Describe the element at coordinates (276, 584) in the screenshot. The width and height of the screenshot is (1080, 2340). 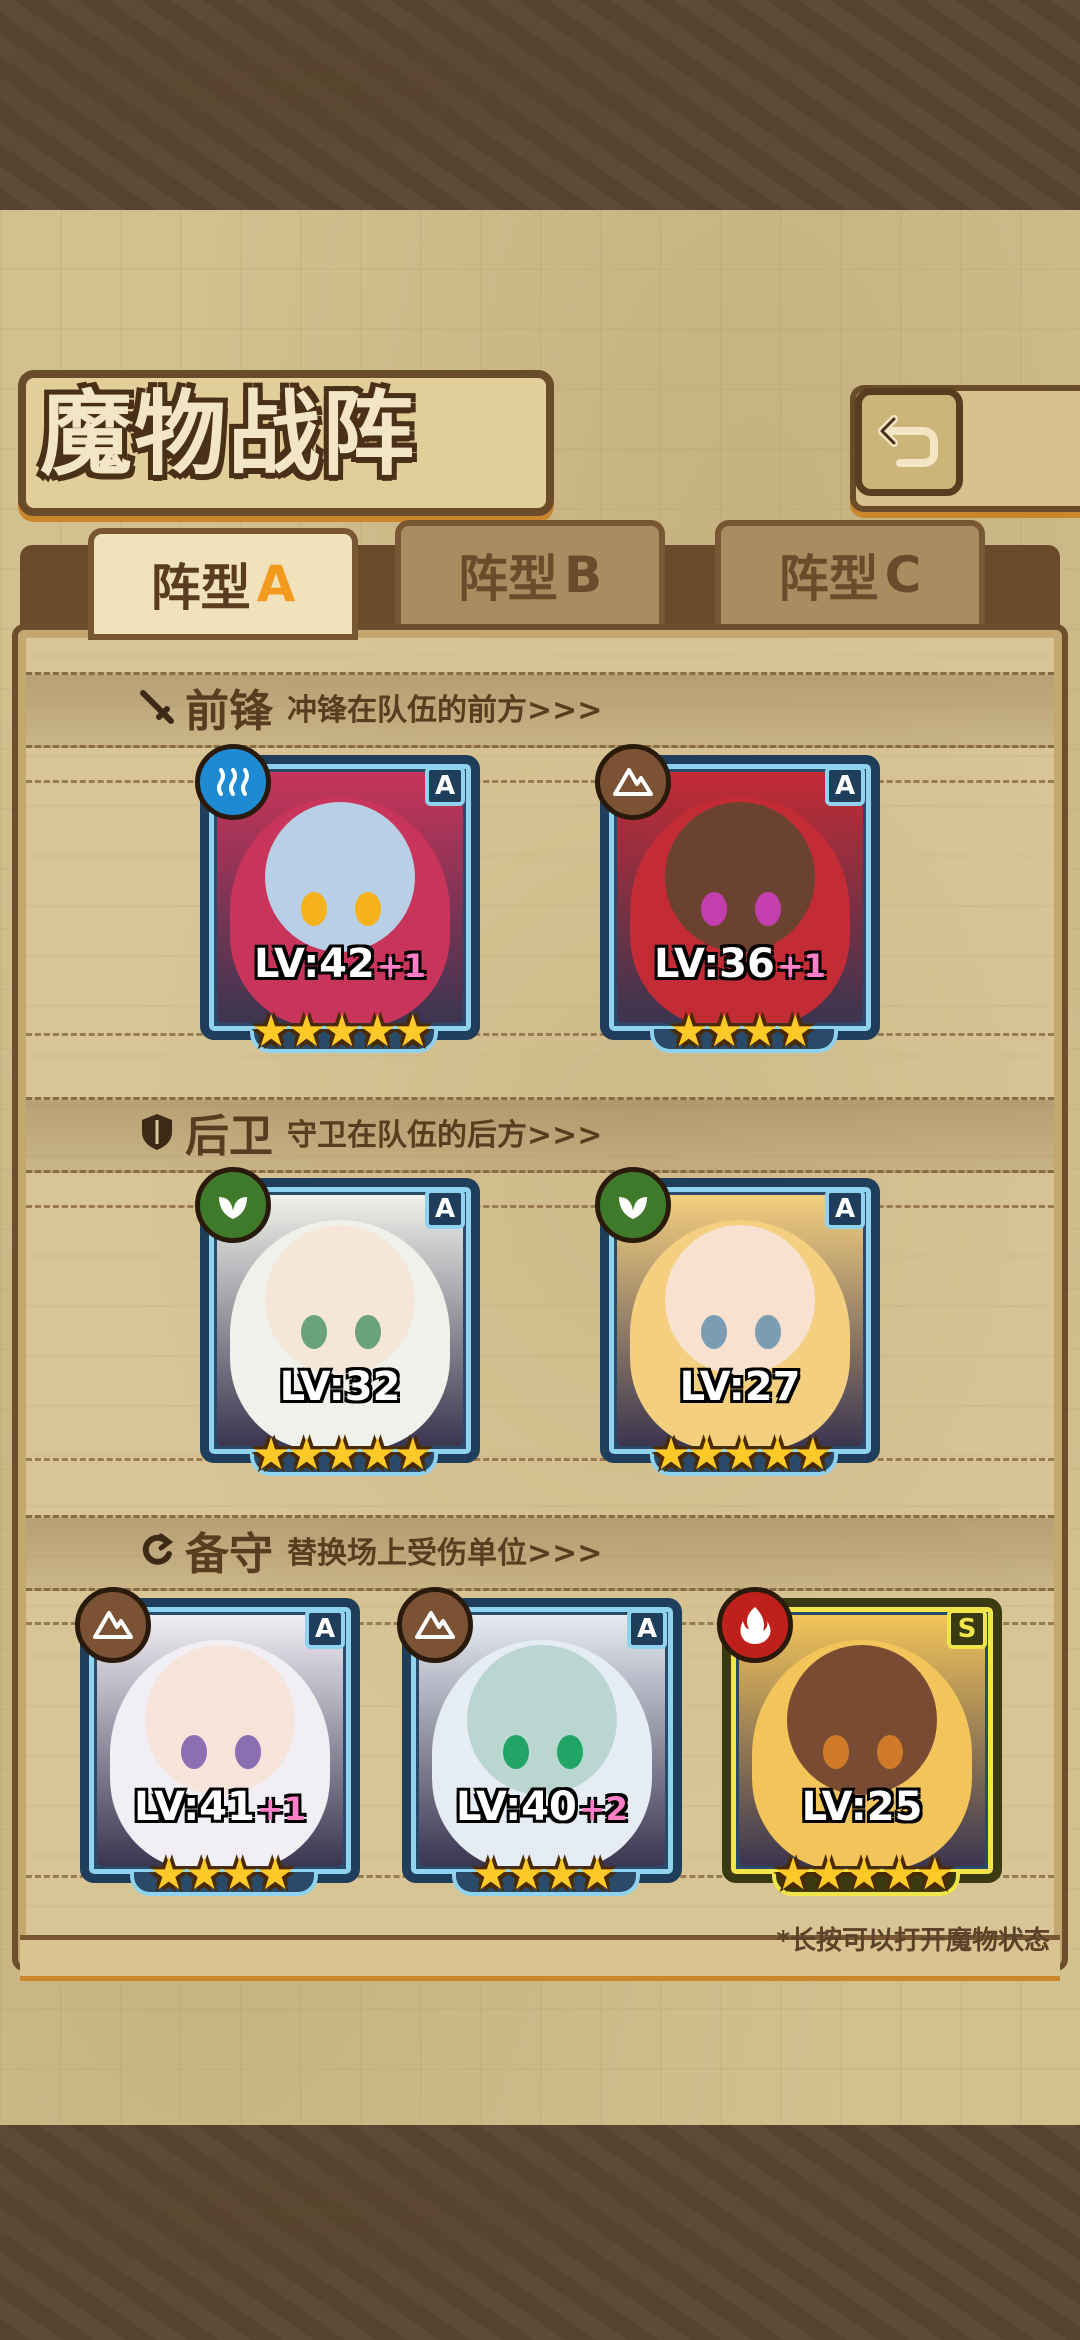
I see `tab-letter: A` at that location.